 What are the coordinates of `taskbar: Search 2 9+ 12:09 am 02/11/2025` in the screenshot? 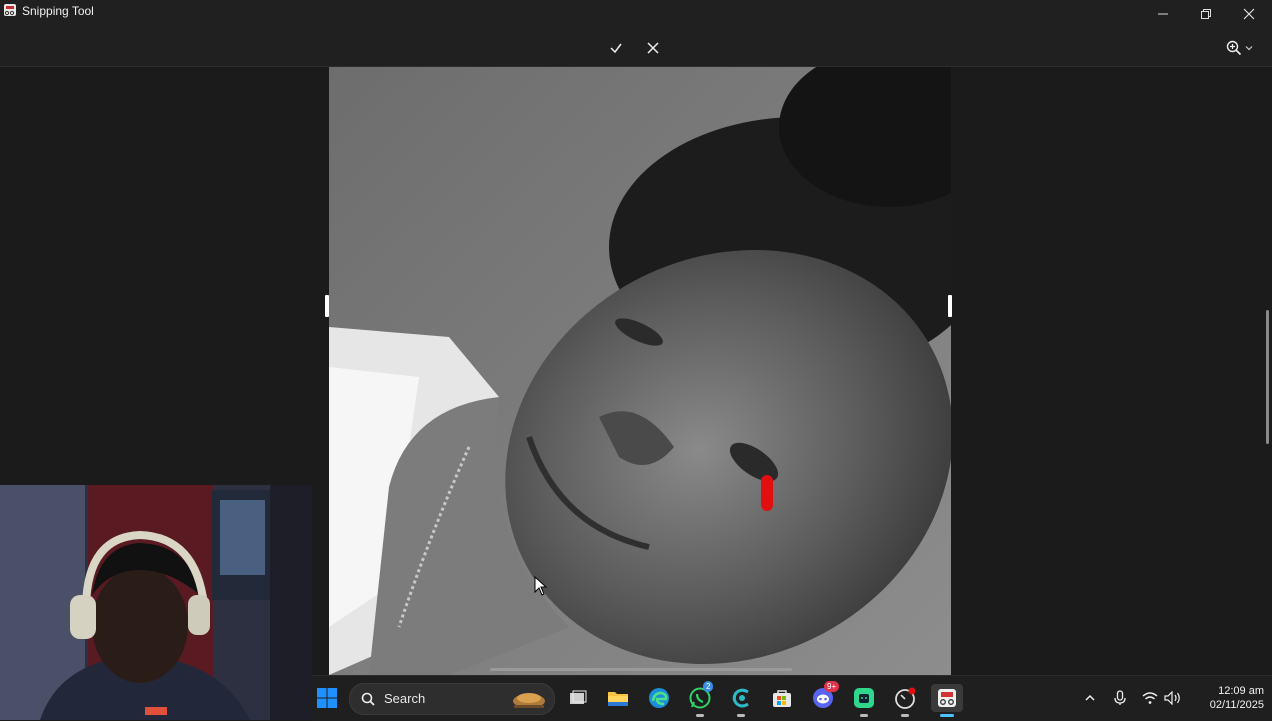 It's located at (792, 698).